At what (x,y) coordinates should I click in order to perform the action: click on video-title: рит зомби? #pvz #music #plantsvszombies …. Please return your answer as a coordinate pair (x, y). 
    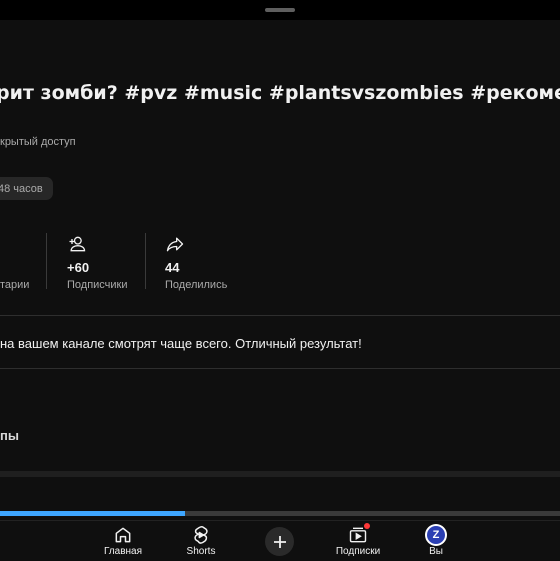
    Looking at the image, I should click on (280, 93).